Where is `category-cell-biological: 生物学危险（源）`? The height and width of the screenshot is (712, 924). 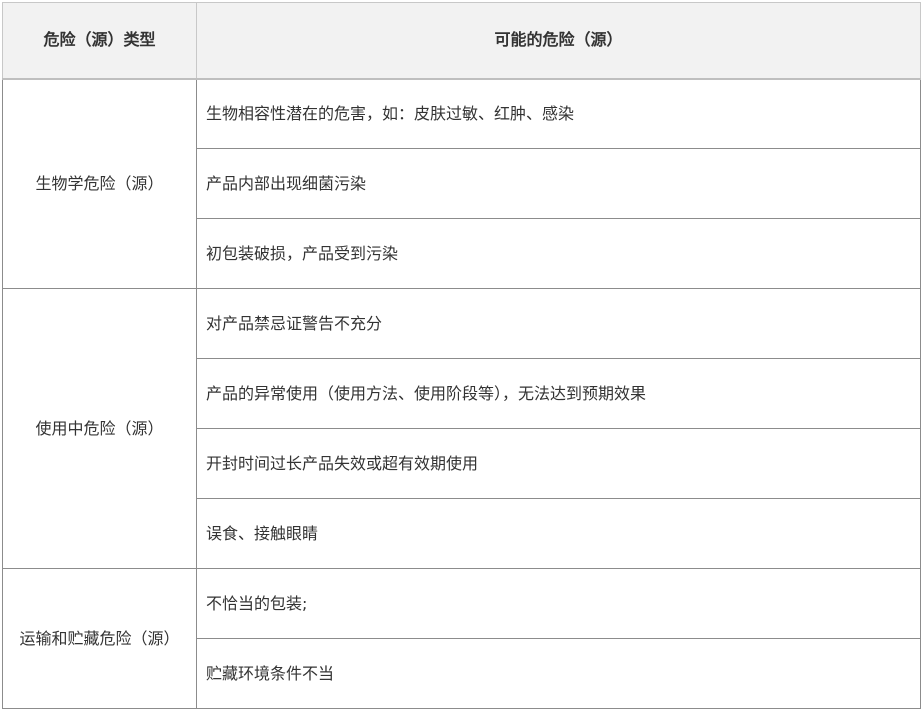 category-cell-biological: 生物学危险（源） is located at coordinates (99, 183).